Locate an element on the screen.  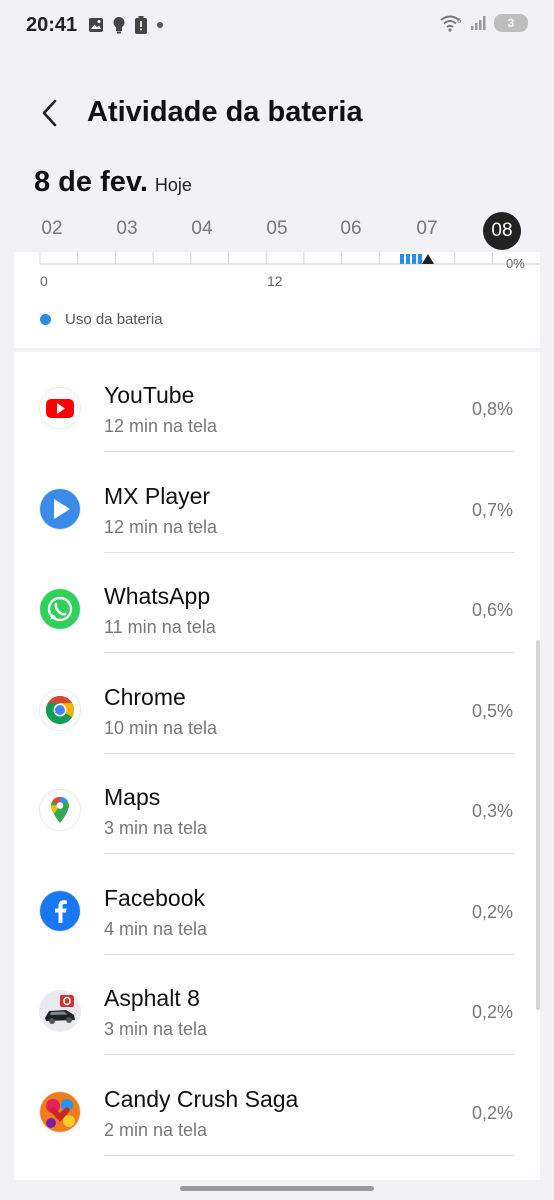
hour-02: 02 is located at coordinates (52, 229).